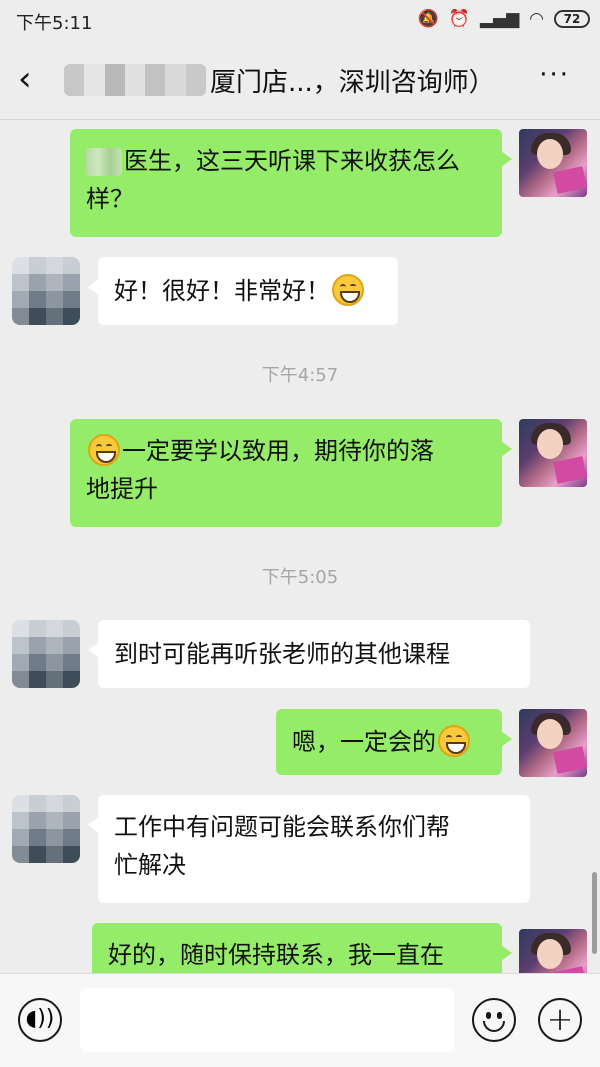 The height and width of the screenshot is (1067, 600). What do you see at coordinates (459, 19) in the screenshot?
I see `alarm-icon: ⏰` at bounding box center [459, 19].